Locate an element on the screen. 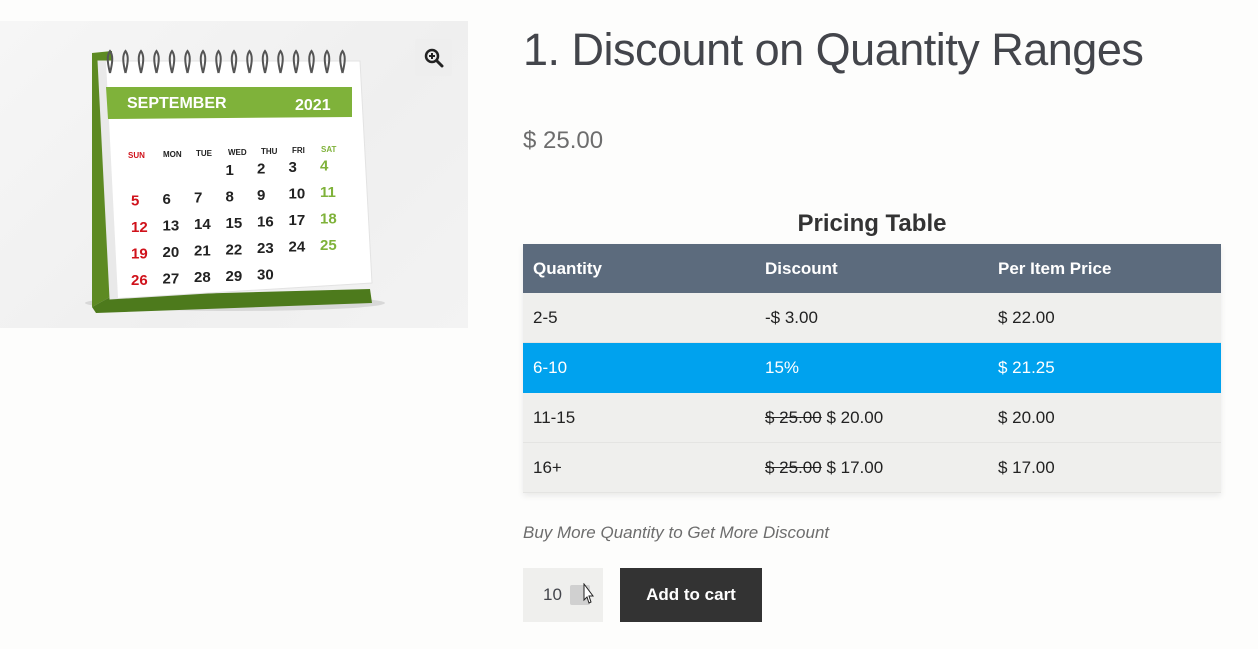 Image resolution: width=1258 pixels, height=649 pixels. row-discount: $ 25.00 $ 20.00 is located at coordinates (871, 417).